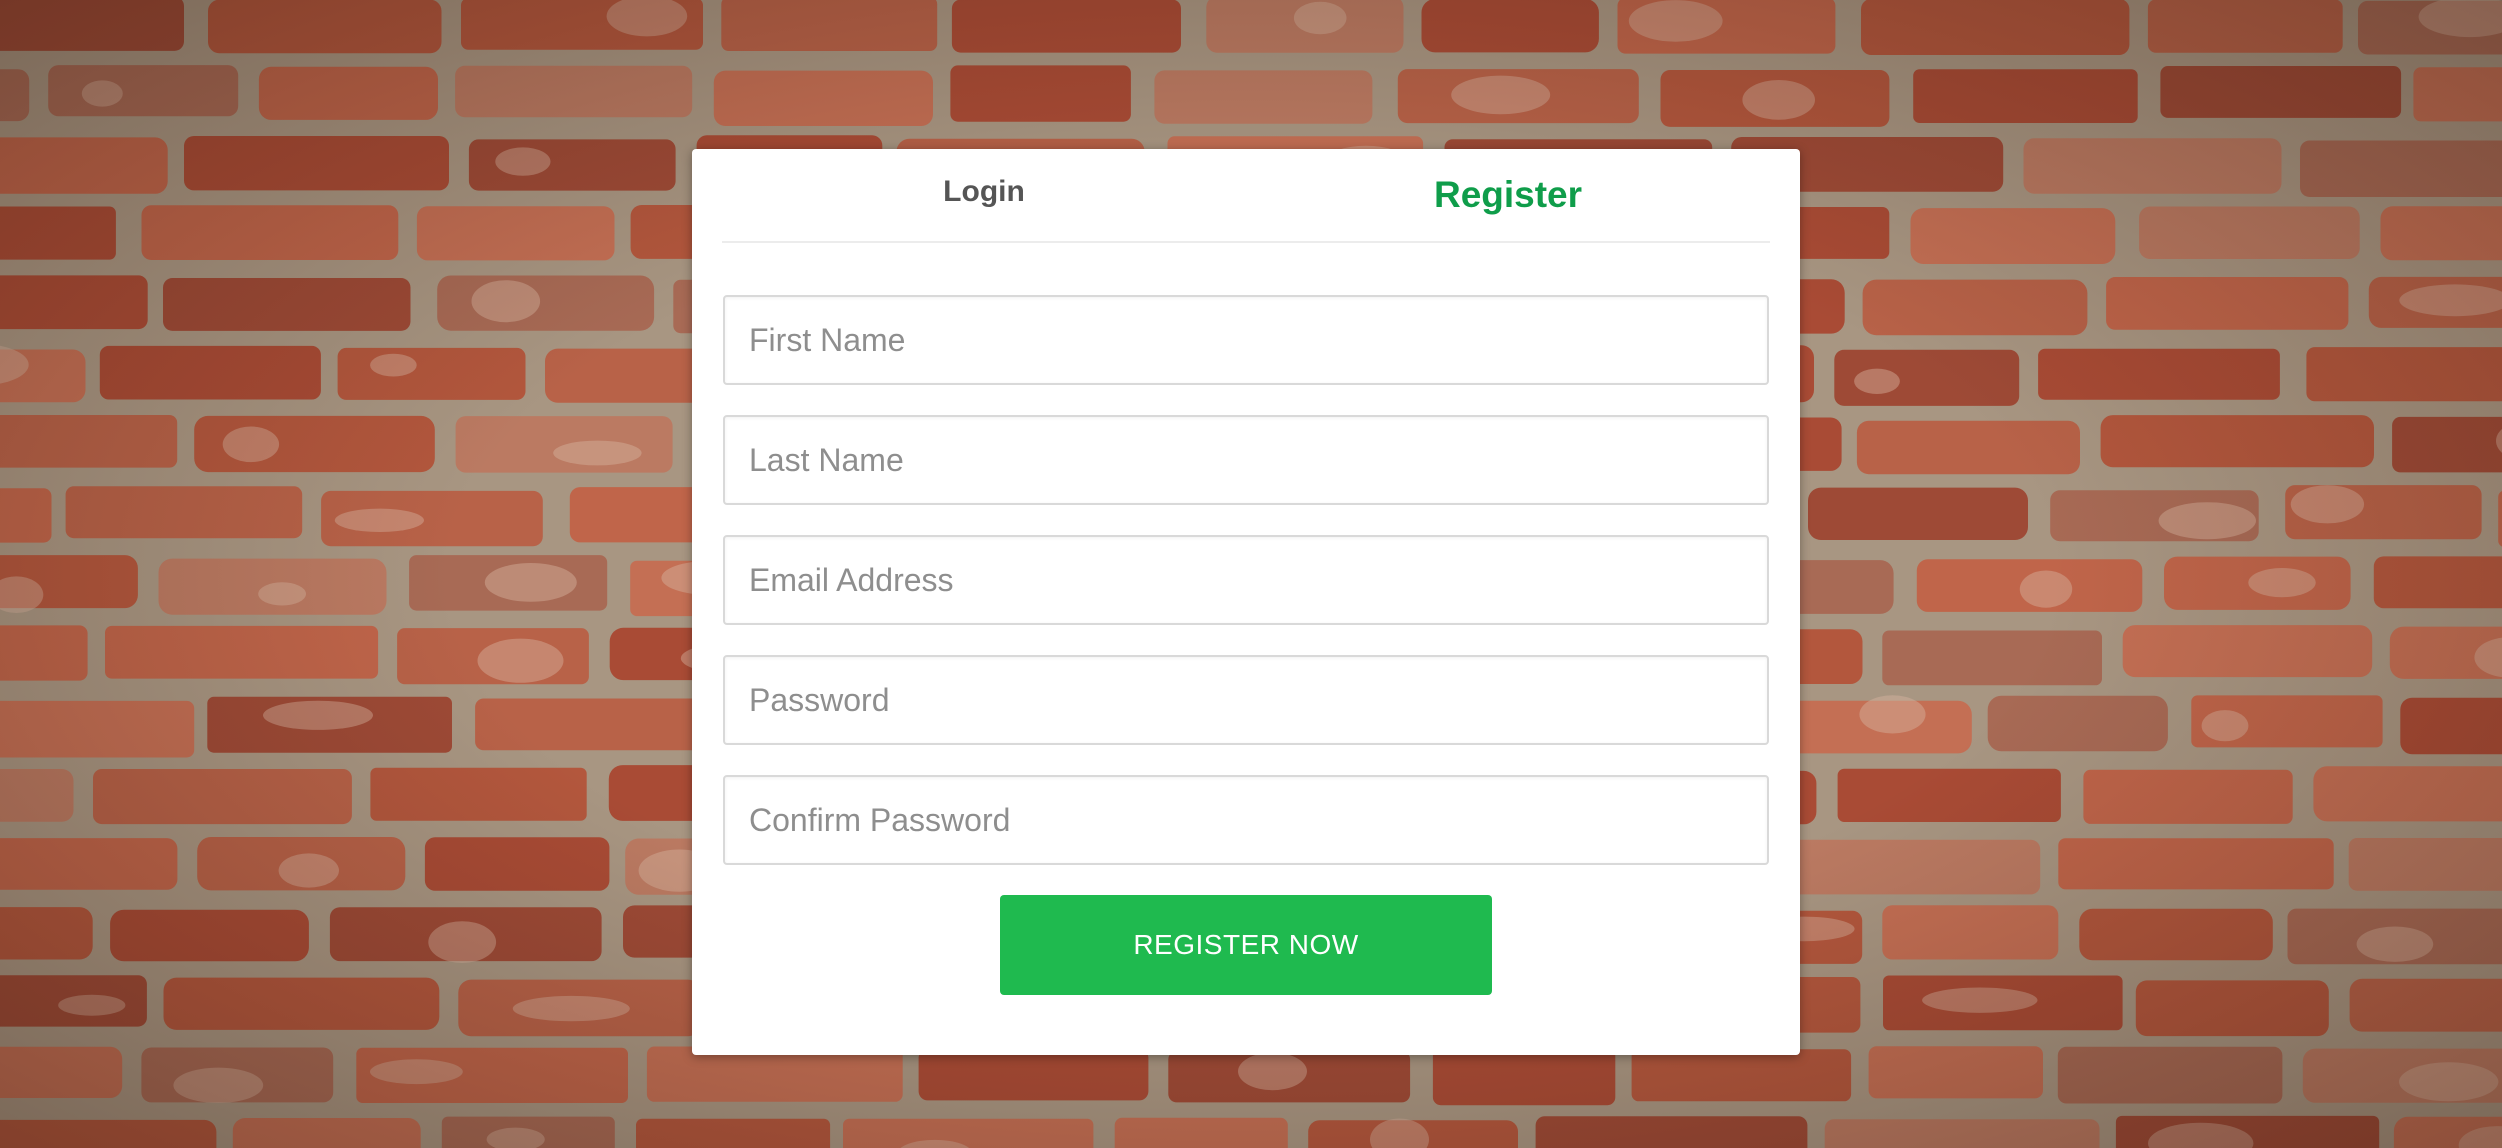 The image size is (2502, 1148). I want to click on tab-login-label: Login, so click(984, 191).